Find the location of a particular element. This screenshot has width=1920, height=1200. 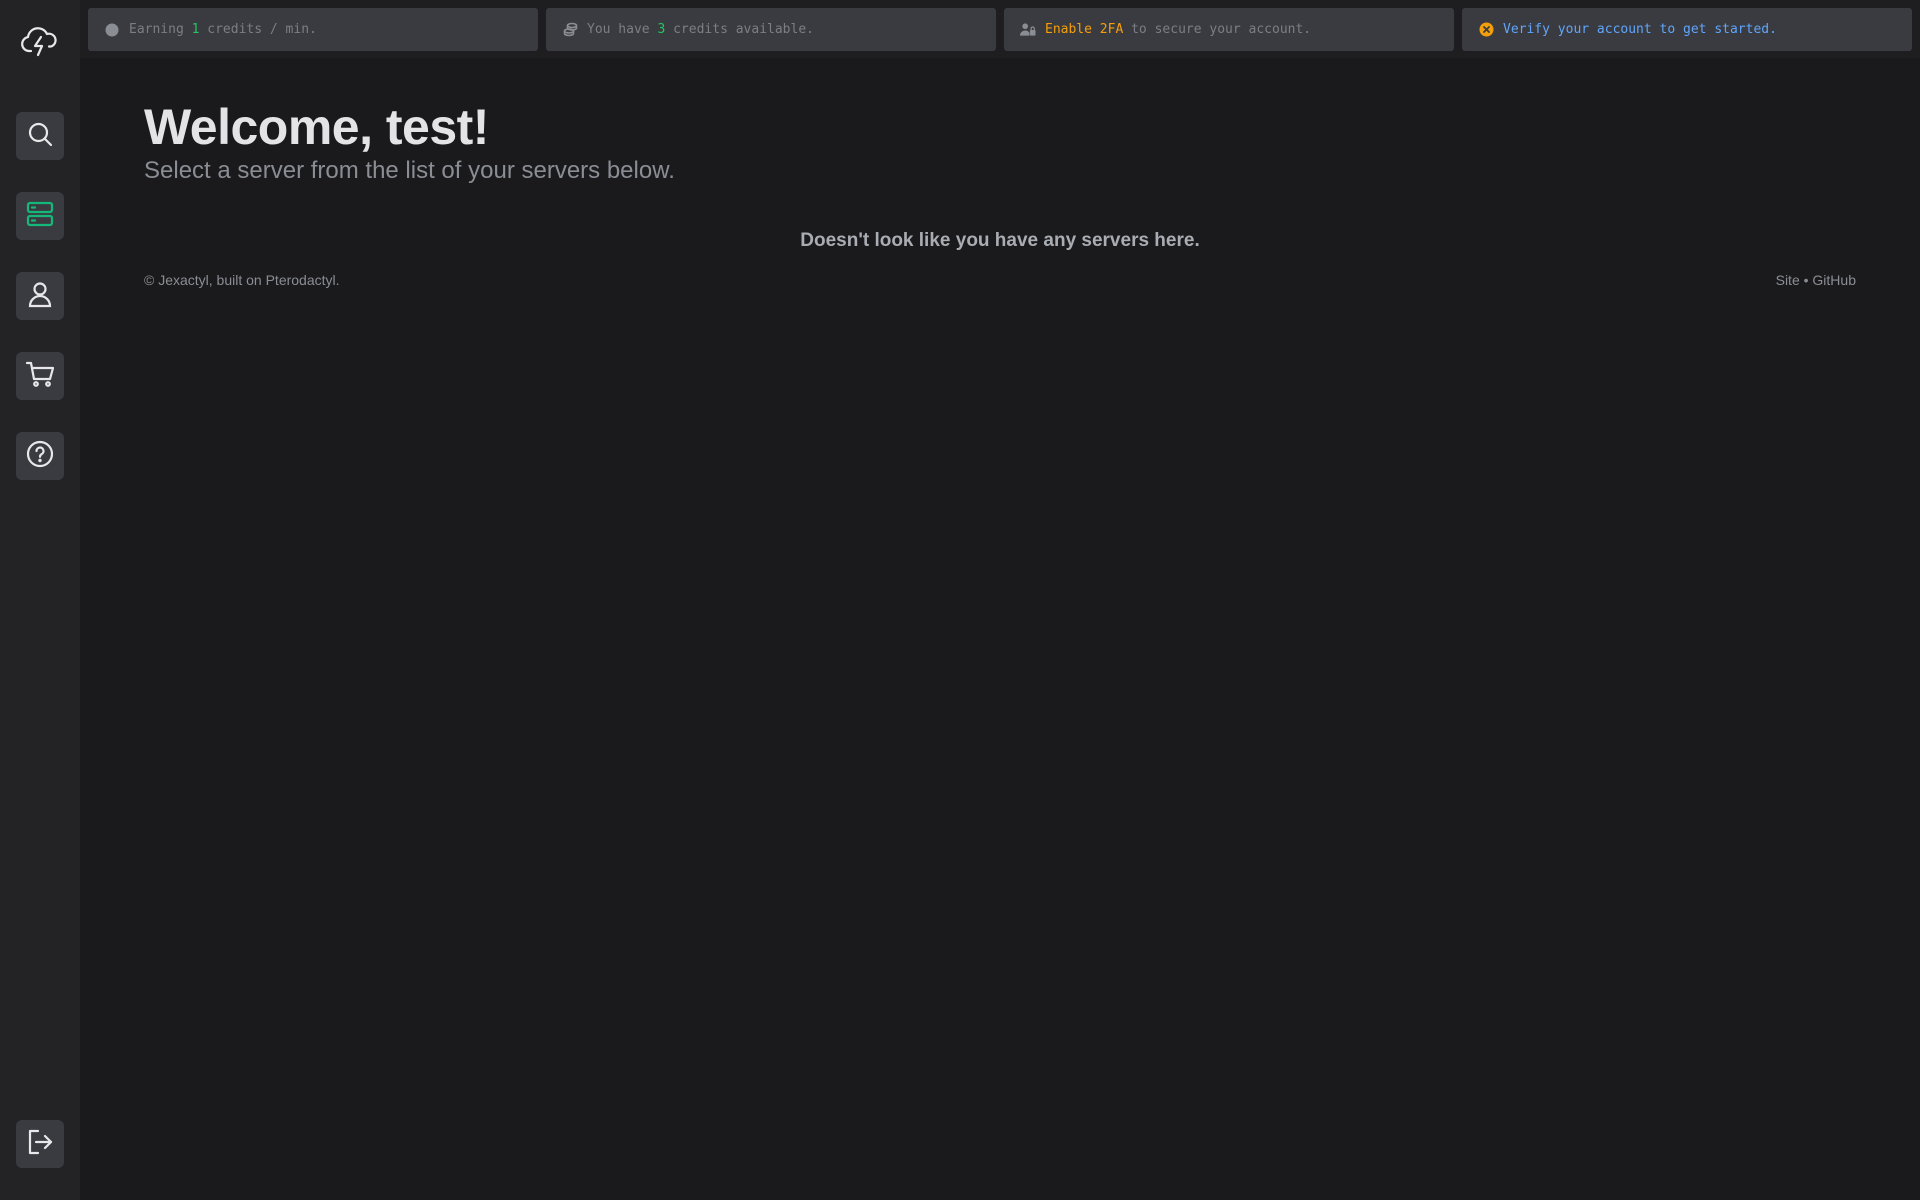

sidebar-item-servers is located at coordinates (40, 216).